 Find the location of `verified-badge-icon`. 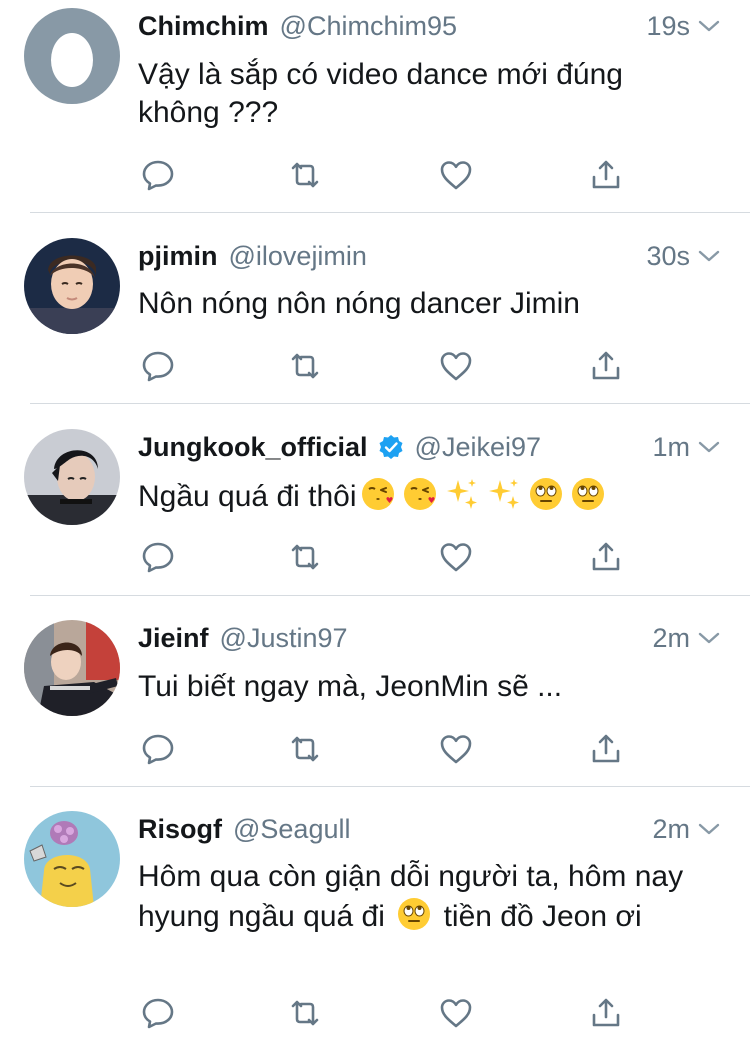

verified-badge-icon is located at coordinates (391, 447).